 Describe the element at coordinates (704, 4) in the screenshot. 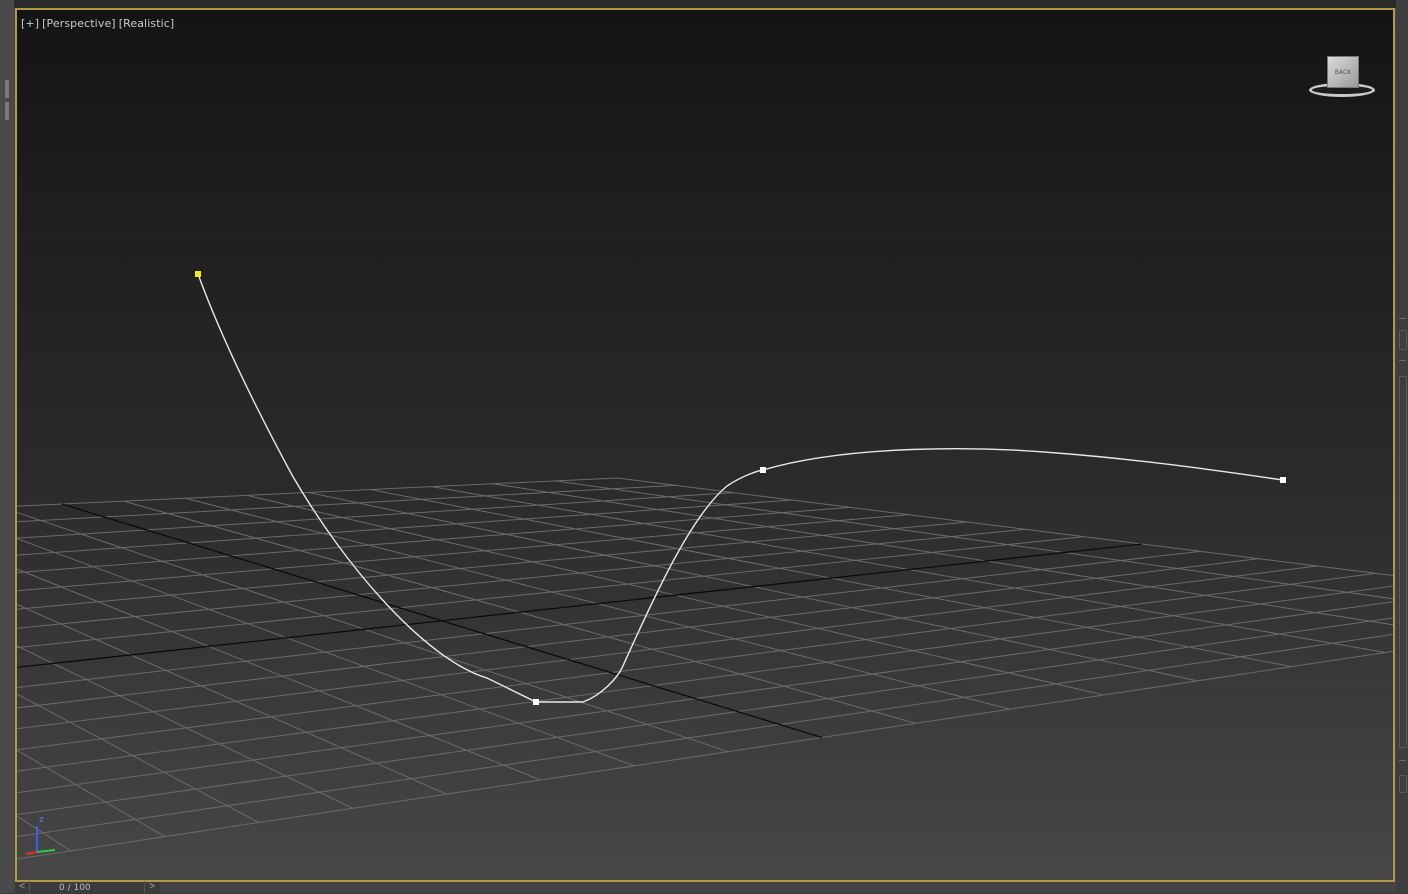

I see `top-edge` at that location.